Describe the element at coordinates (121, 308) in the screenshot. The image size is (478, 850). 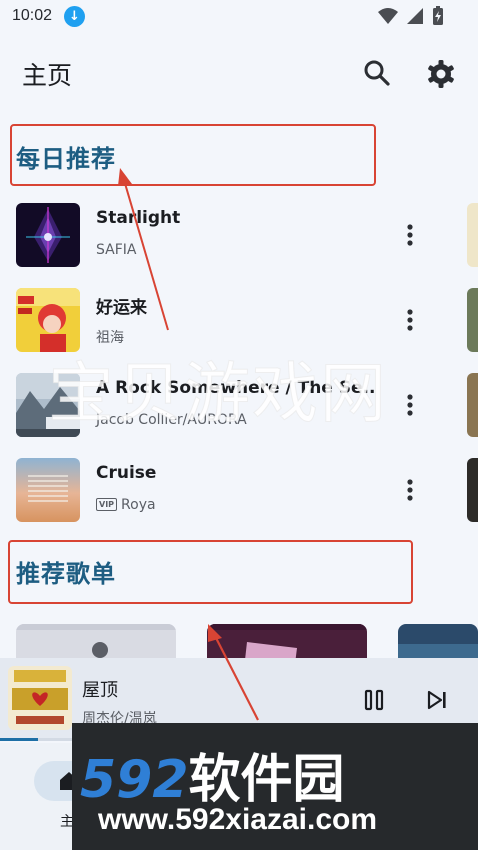
I see `song-title: 好运来` at that location.